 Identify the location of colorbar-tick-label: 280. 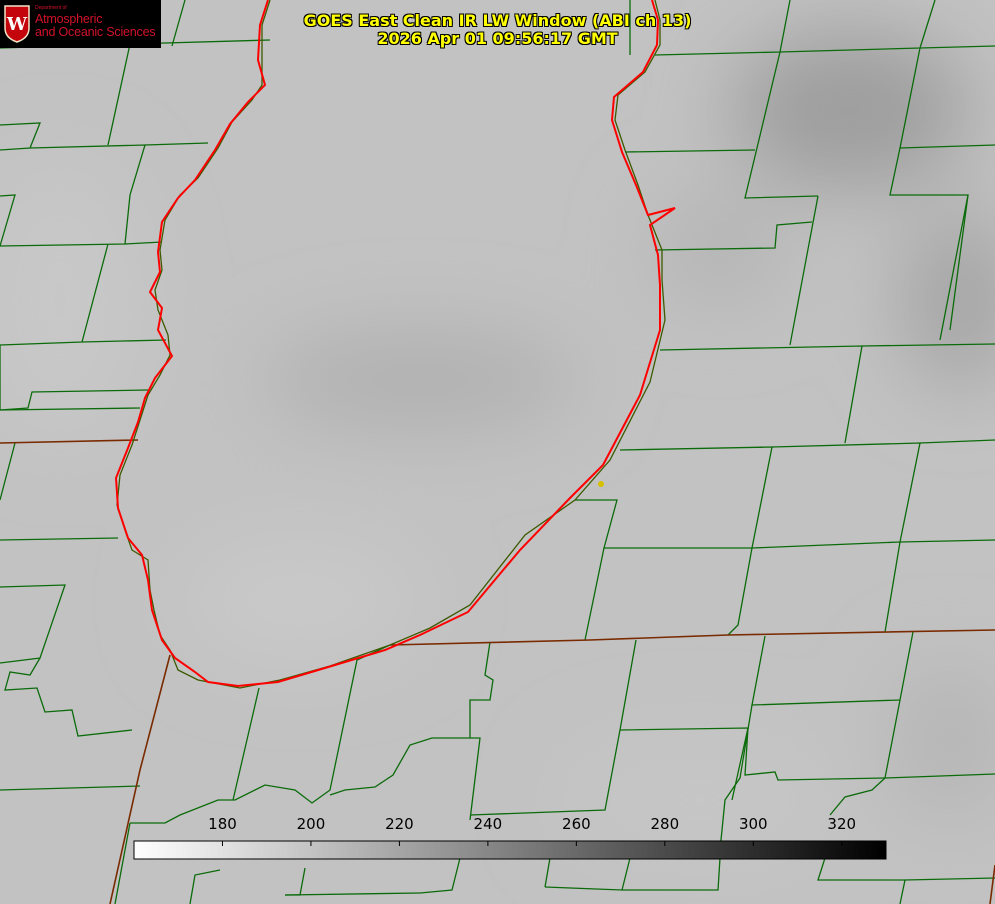
(665, 824).